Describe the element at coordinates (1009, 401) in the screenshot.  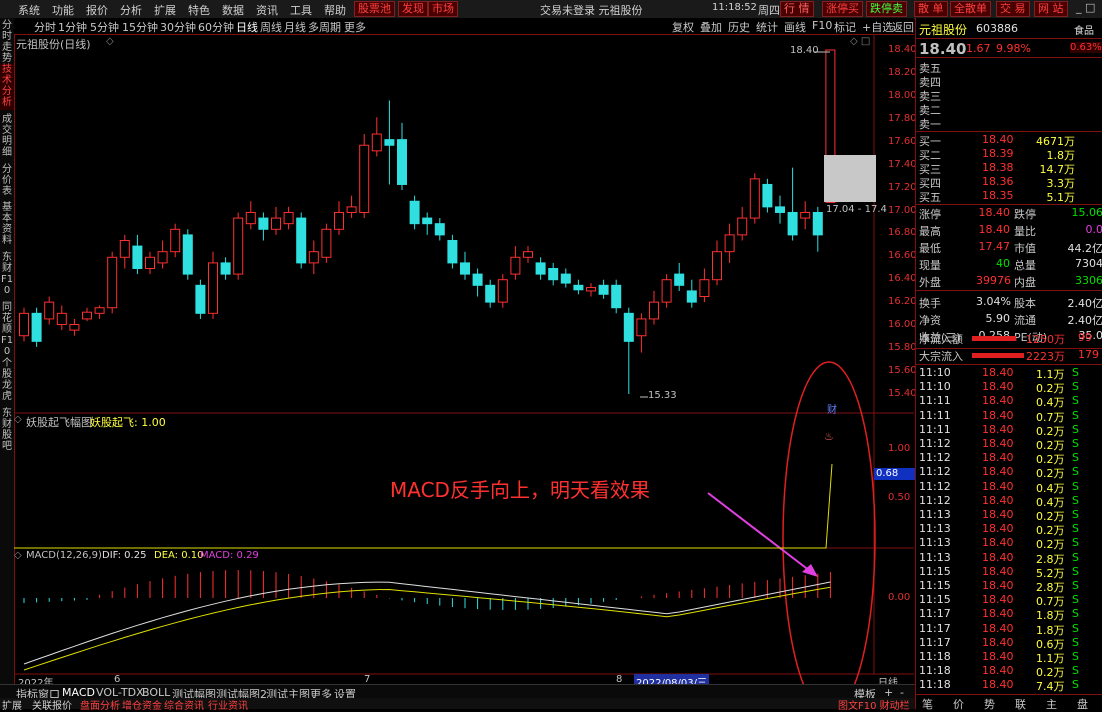
I see `tick-row: 11:11 18.40 0.4万 S` at that location.